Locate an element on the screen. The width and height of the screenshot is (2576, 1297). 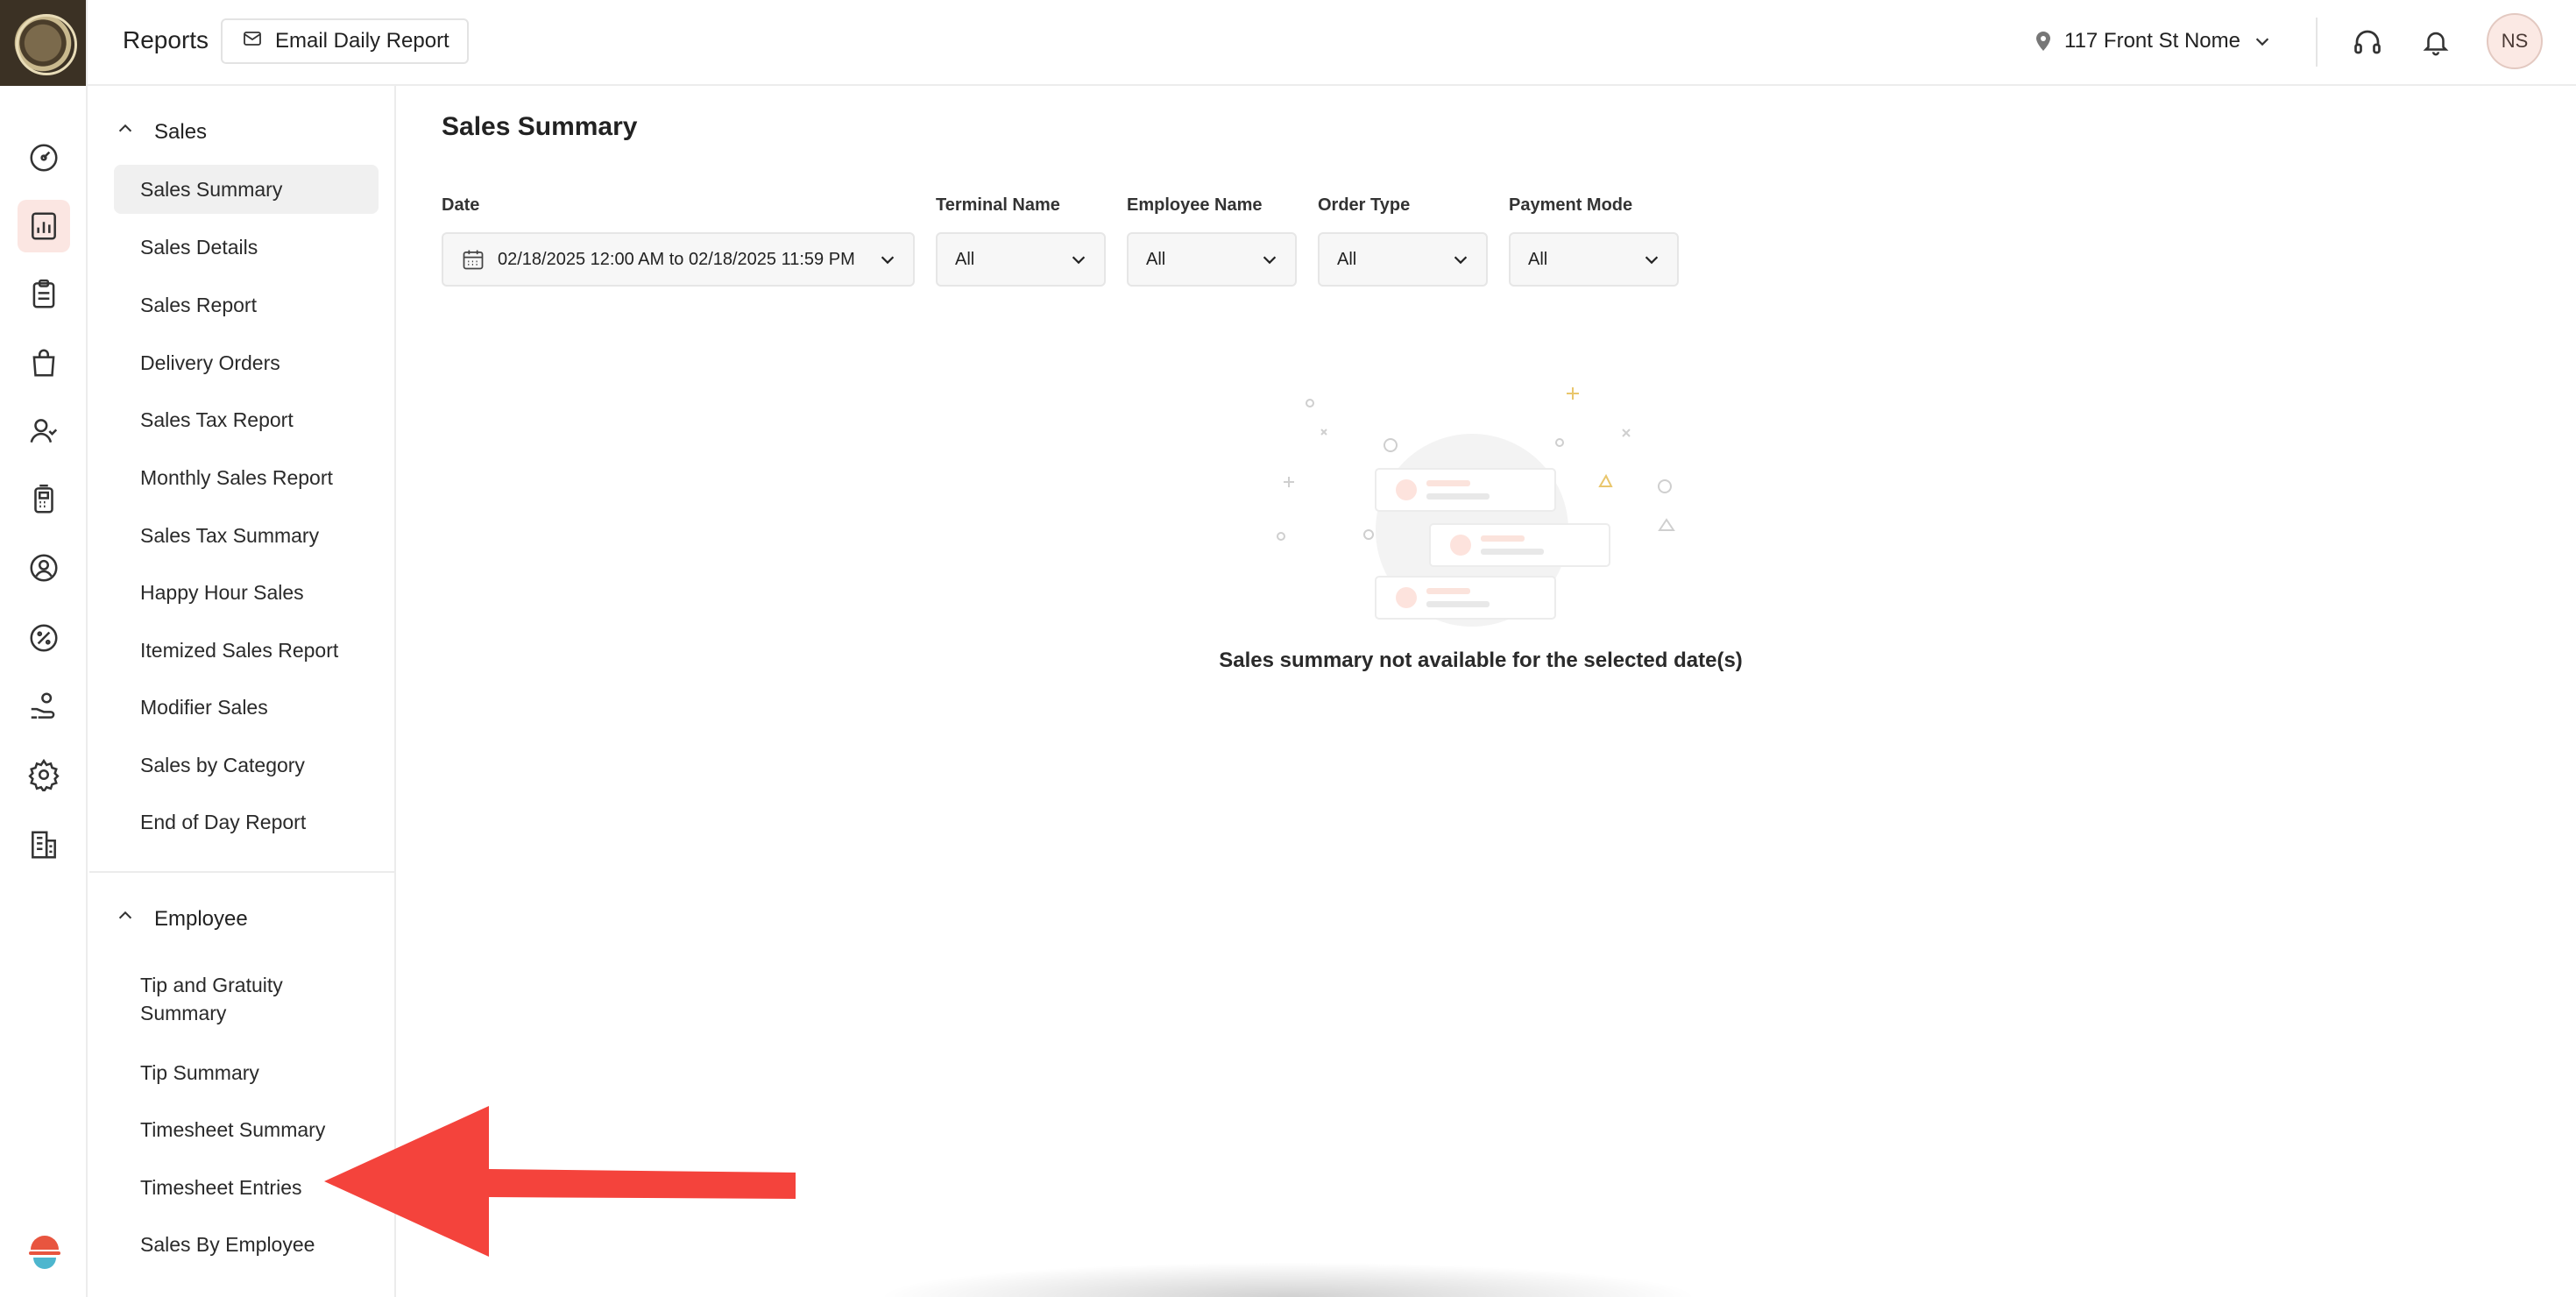
discount-icon is located at coordinates (44, 638).